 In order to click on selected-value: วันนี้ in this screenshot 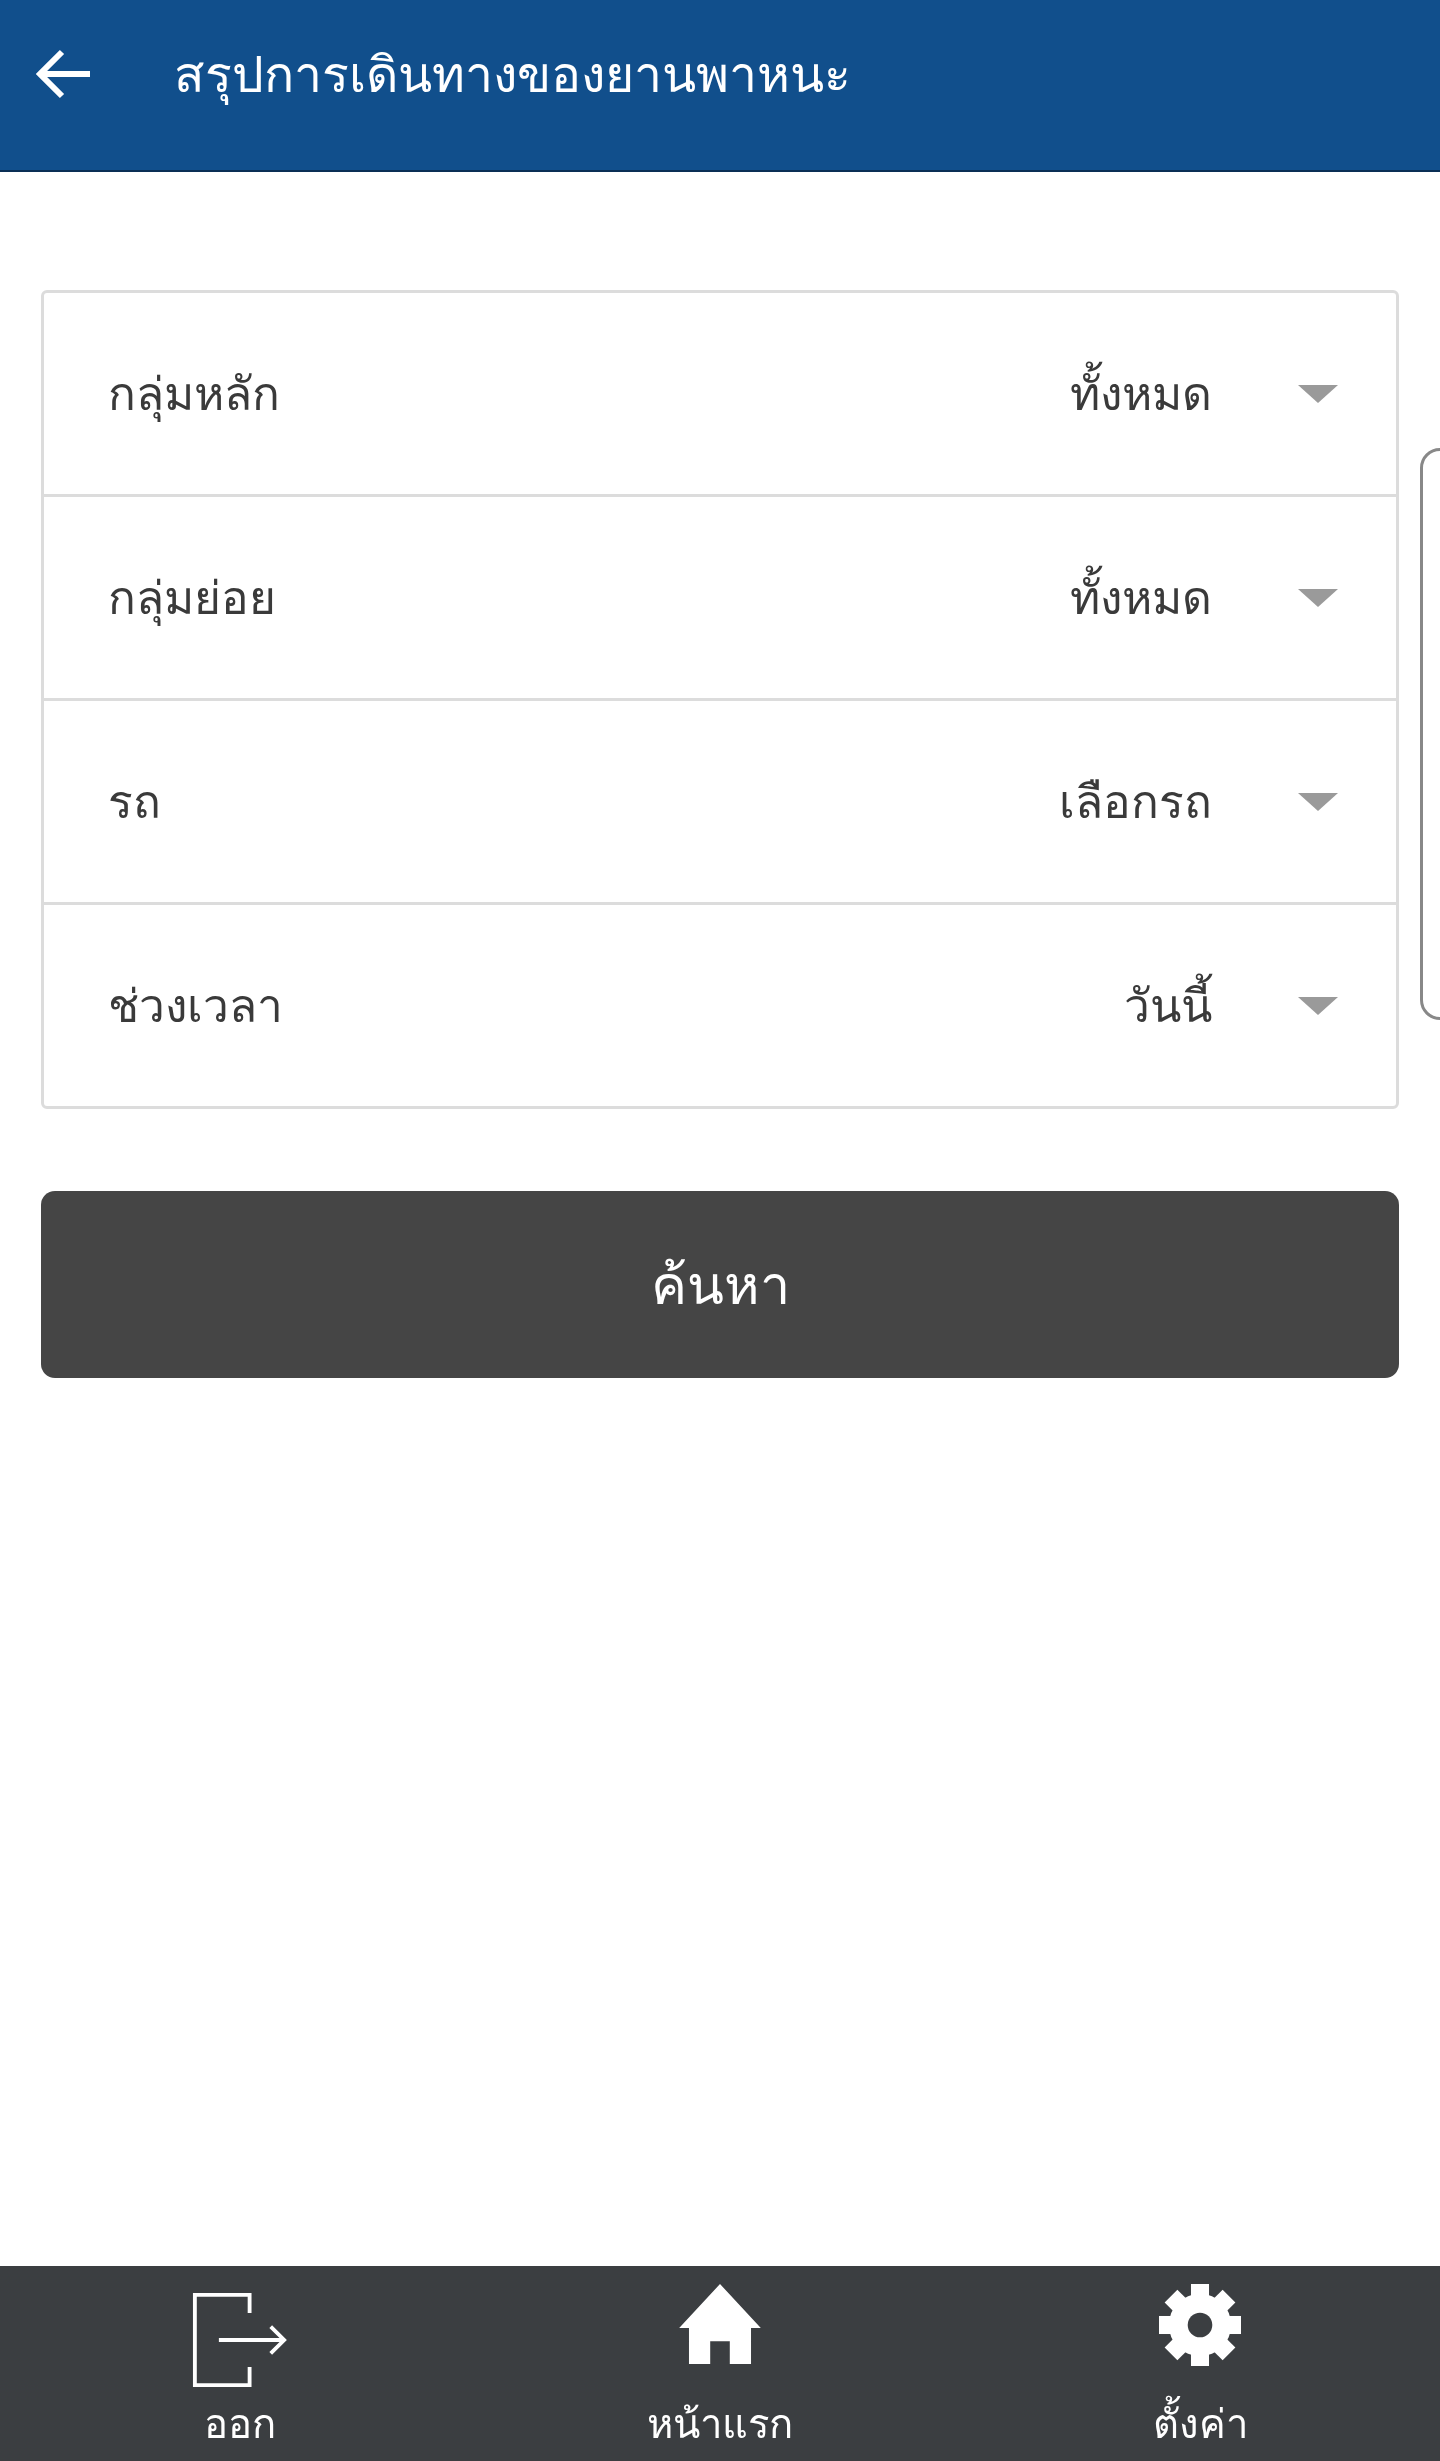, I will do `click(1168, 1005)`.